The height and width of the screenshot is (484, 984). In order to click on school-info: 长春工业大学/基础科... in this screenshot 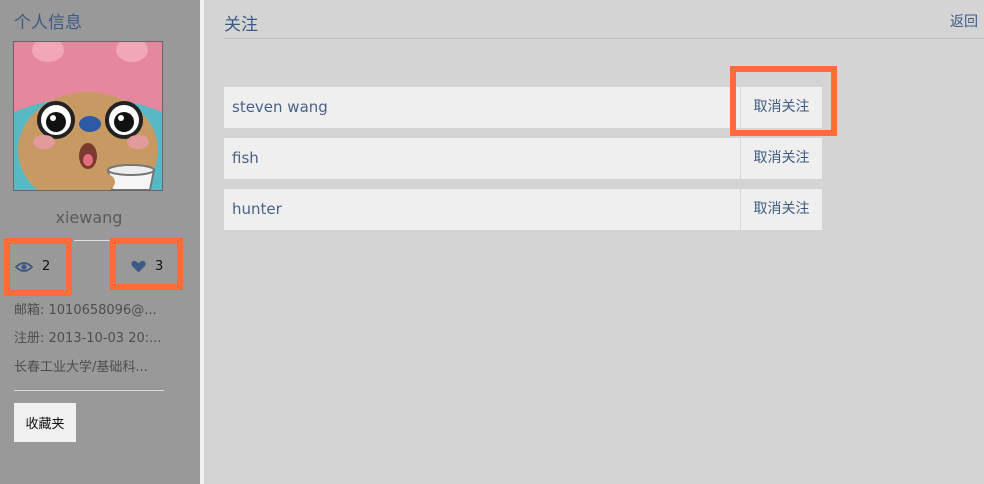, I will do `click(81, 367)`.